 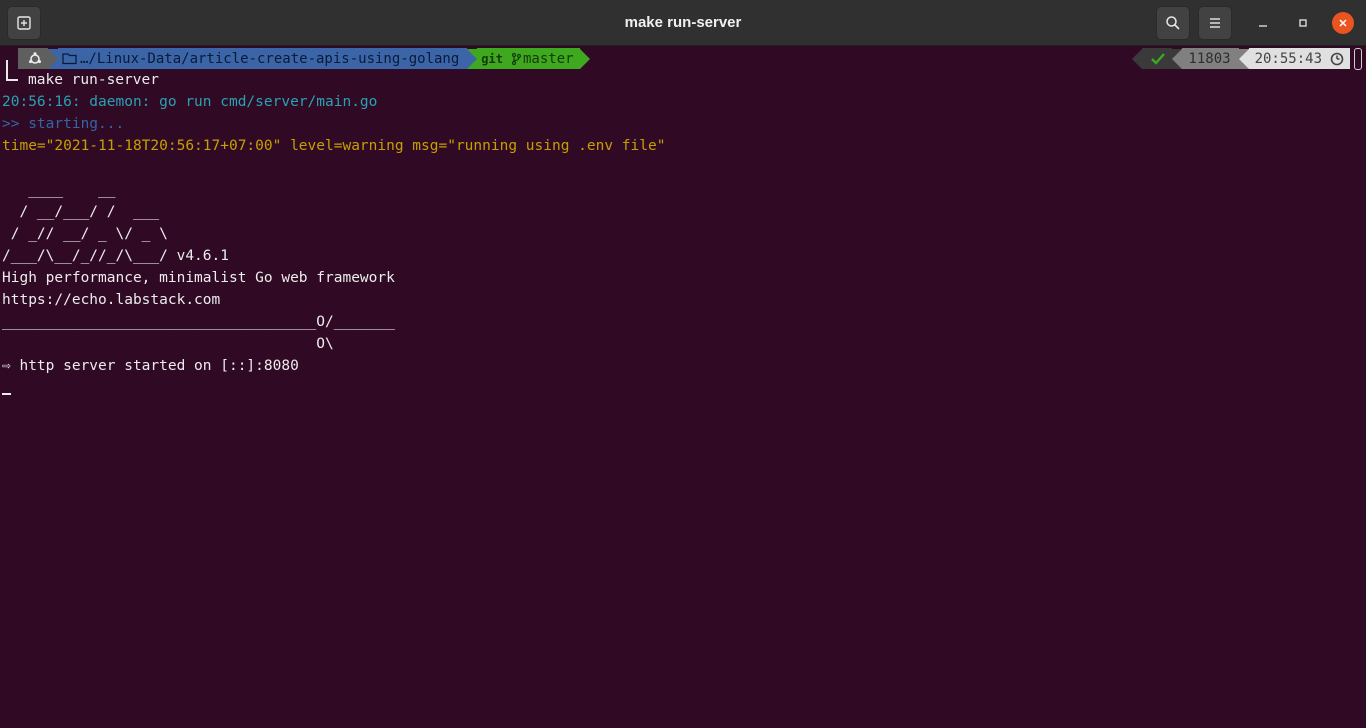 What do you see at coordinates (111, 300) in the screenshot?
I see `url-line: https://echo.labstack.com` at bounding box center [111, 300].